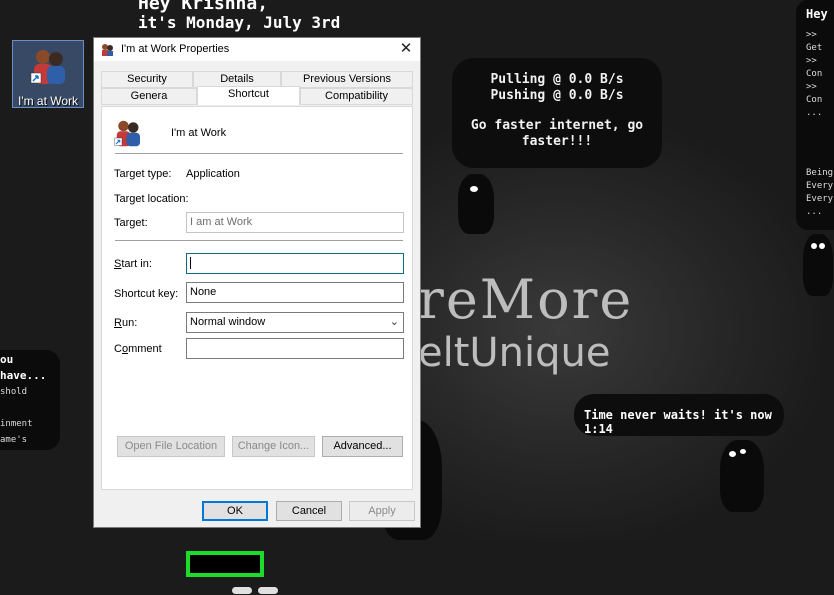  I want to click on left-info-panel: ou have... shold inment ame's, so click(30, 400).